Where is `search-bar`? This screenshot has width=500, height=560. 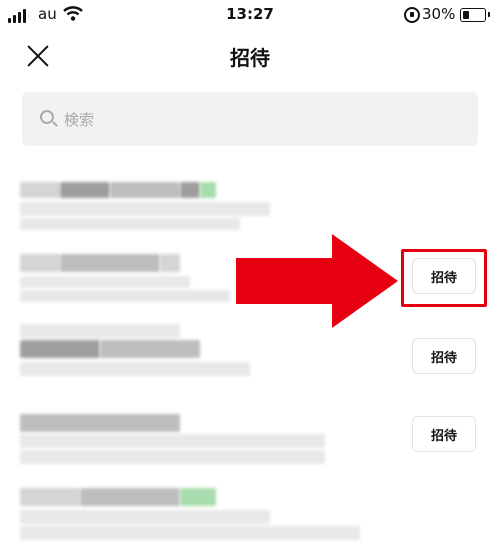
search-bar is located at coordinates (250, 119).